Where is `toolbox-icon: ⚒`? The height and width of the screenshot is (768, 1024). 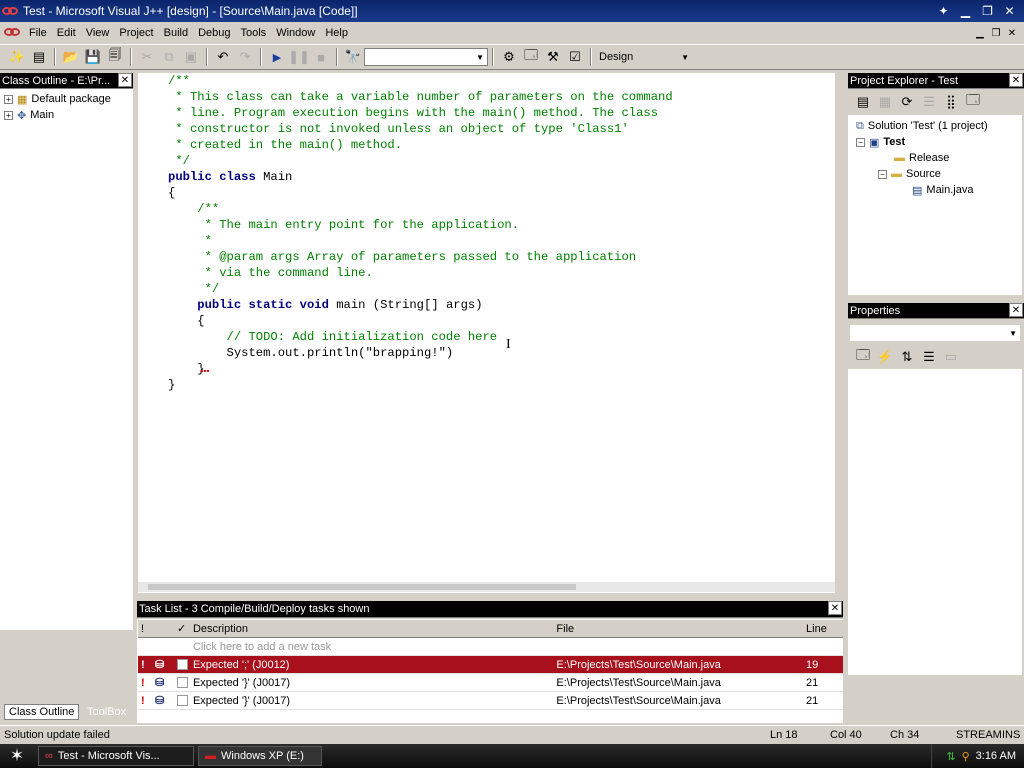 toolbox-icon: ⚒ is located at coordinates (553, 57).